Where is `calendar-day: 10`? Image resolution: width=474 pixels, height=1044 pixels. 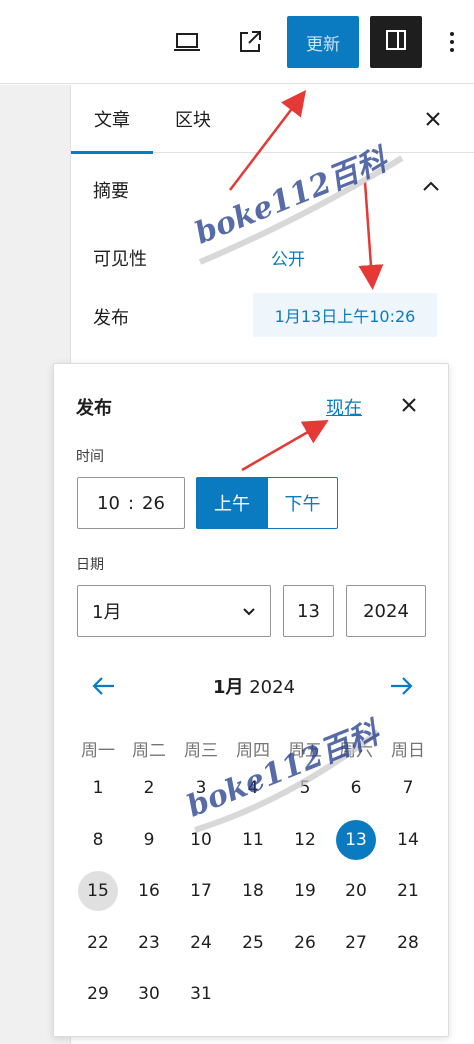 calendar-day: 10 is located at coordinates (201, 840).